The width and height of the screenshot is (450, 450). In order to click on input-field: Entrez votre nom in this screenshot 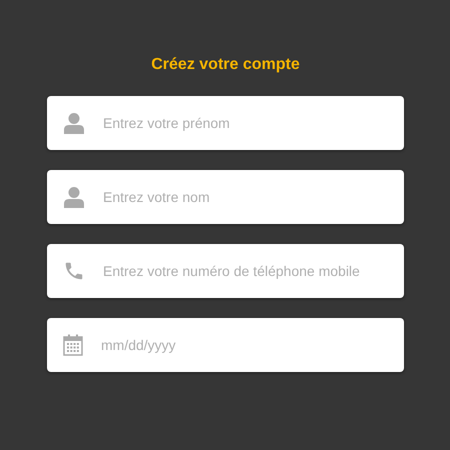, I will do `click(225, 197)`.